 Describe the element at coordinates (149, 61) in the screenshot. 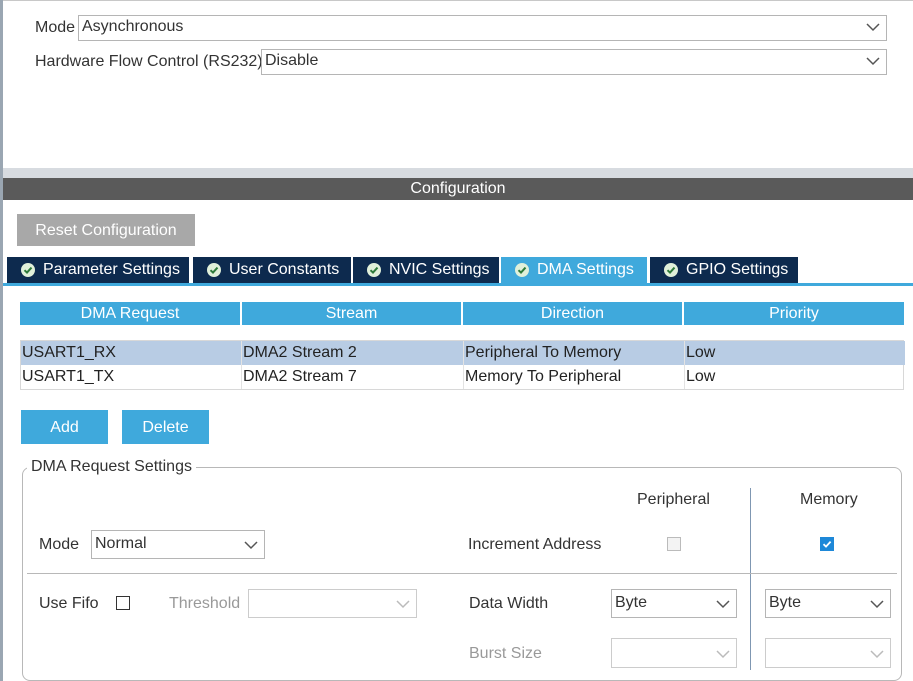

I see `flow-control-label: Hardware Flow Control (RS232)` at that location.